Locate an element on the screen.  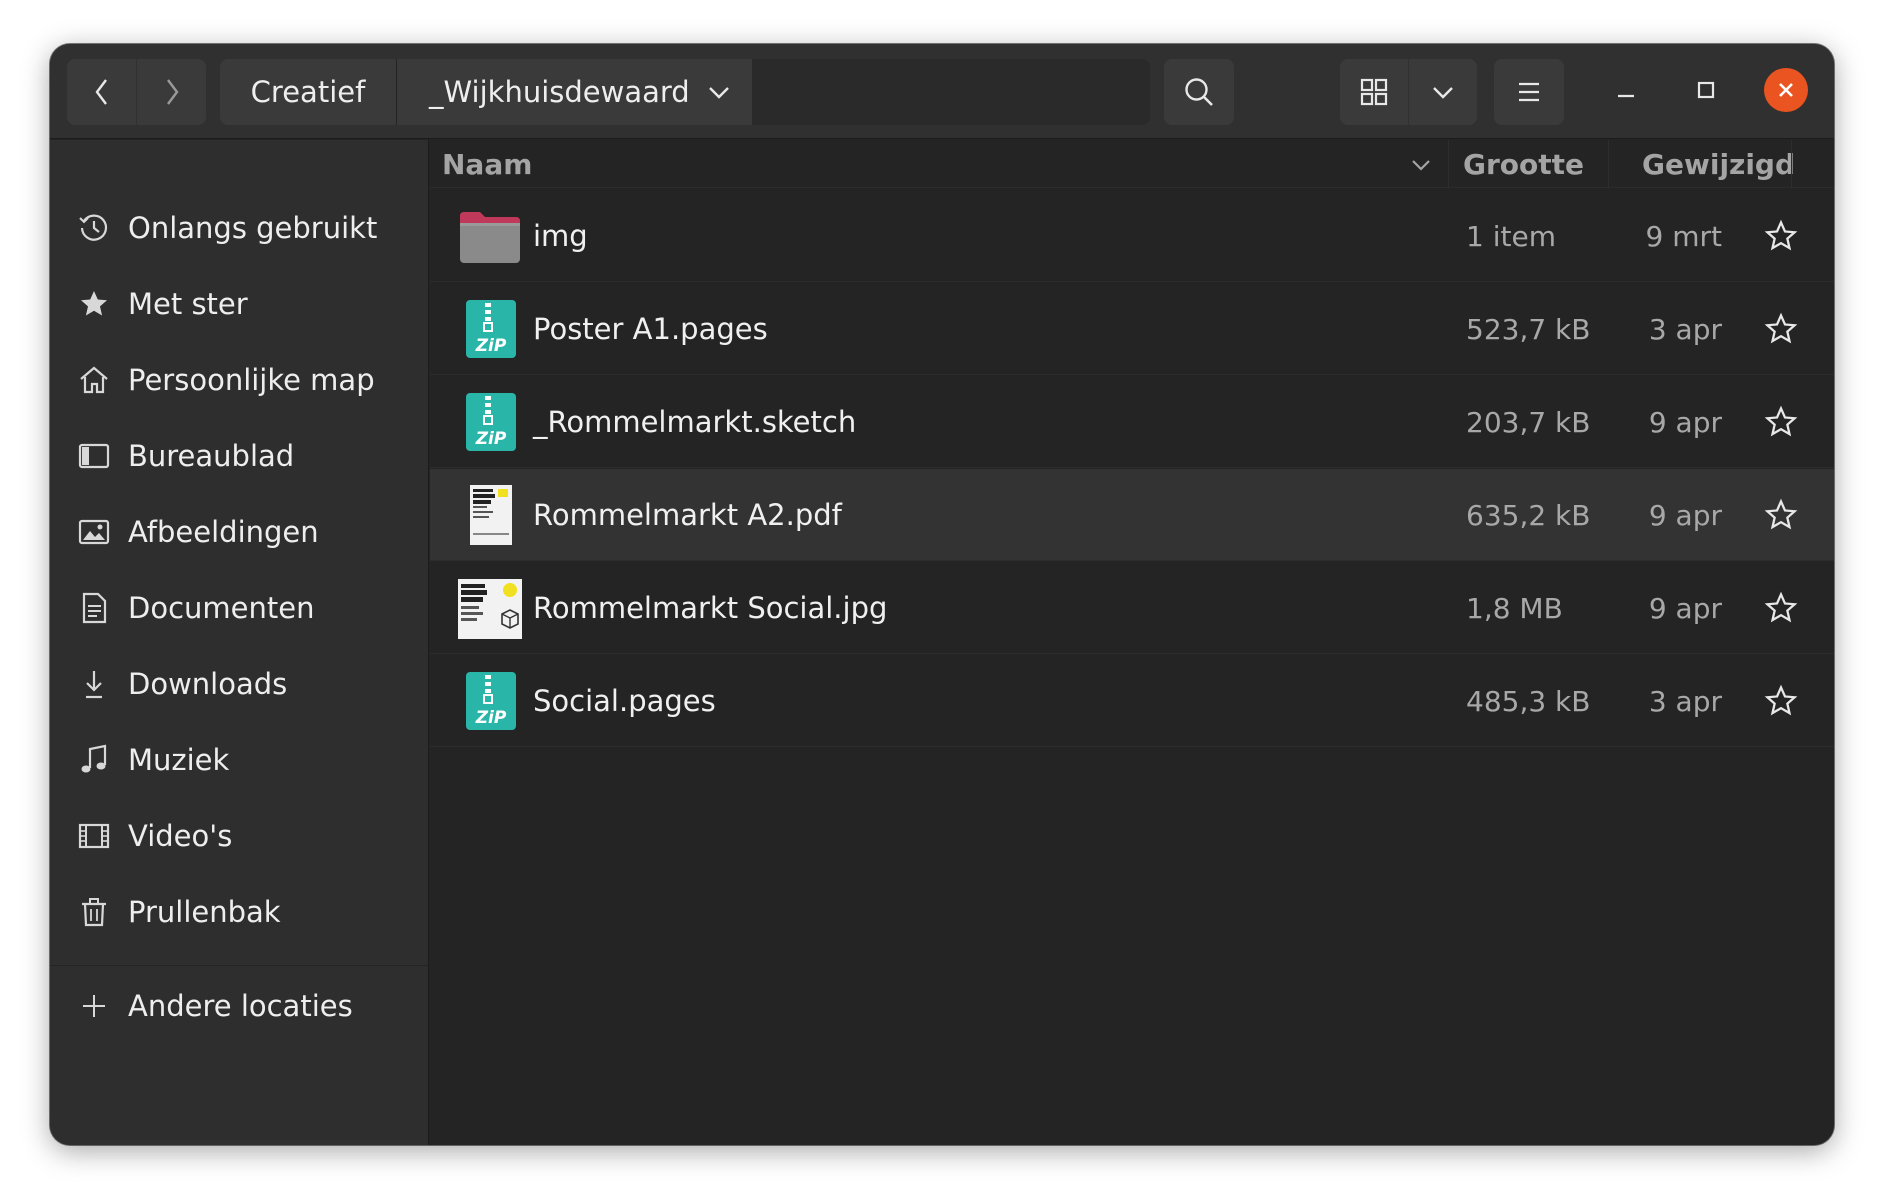
sidebar-item-recent: Onlangs gebruikt is located at coordinates (239, 228).